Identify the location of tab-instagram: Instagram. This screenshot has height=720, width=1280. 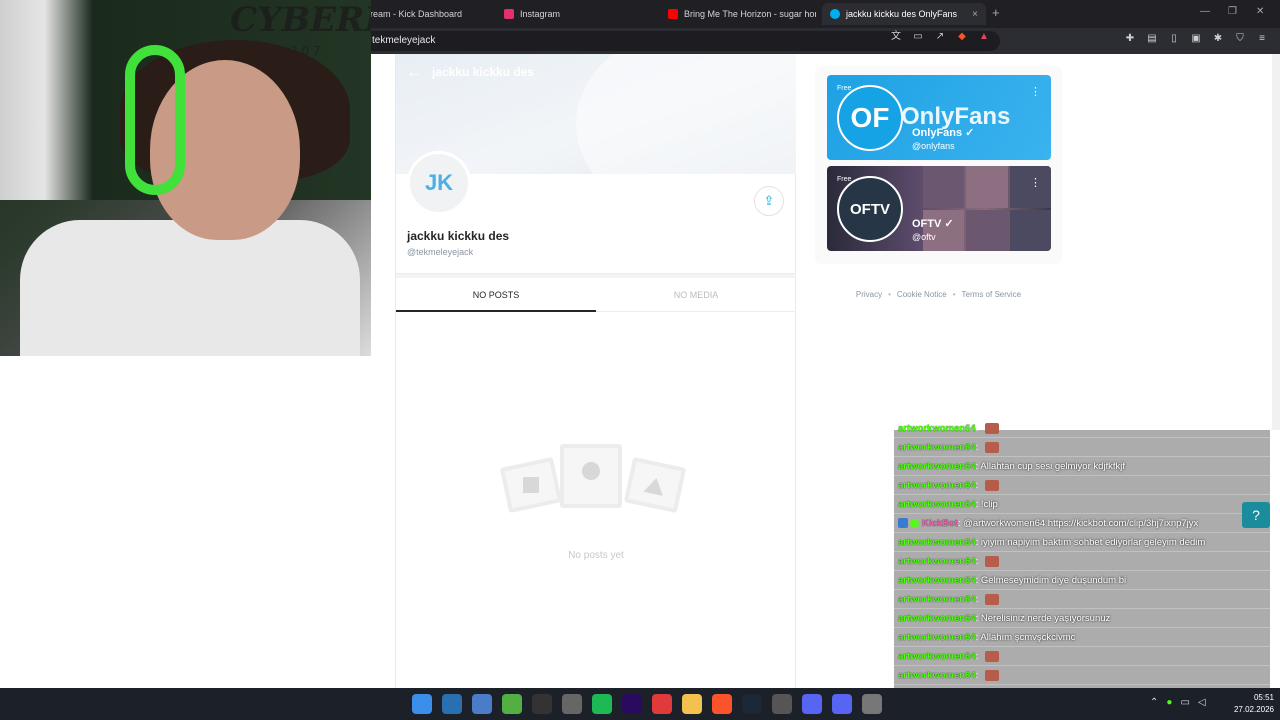
(576, 14).